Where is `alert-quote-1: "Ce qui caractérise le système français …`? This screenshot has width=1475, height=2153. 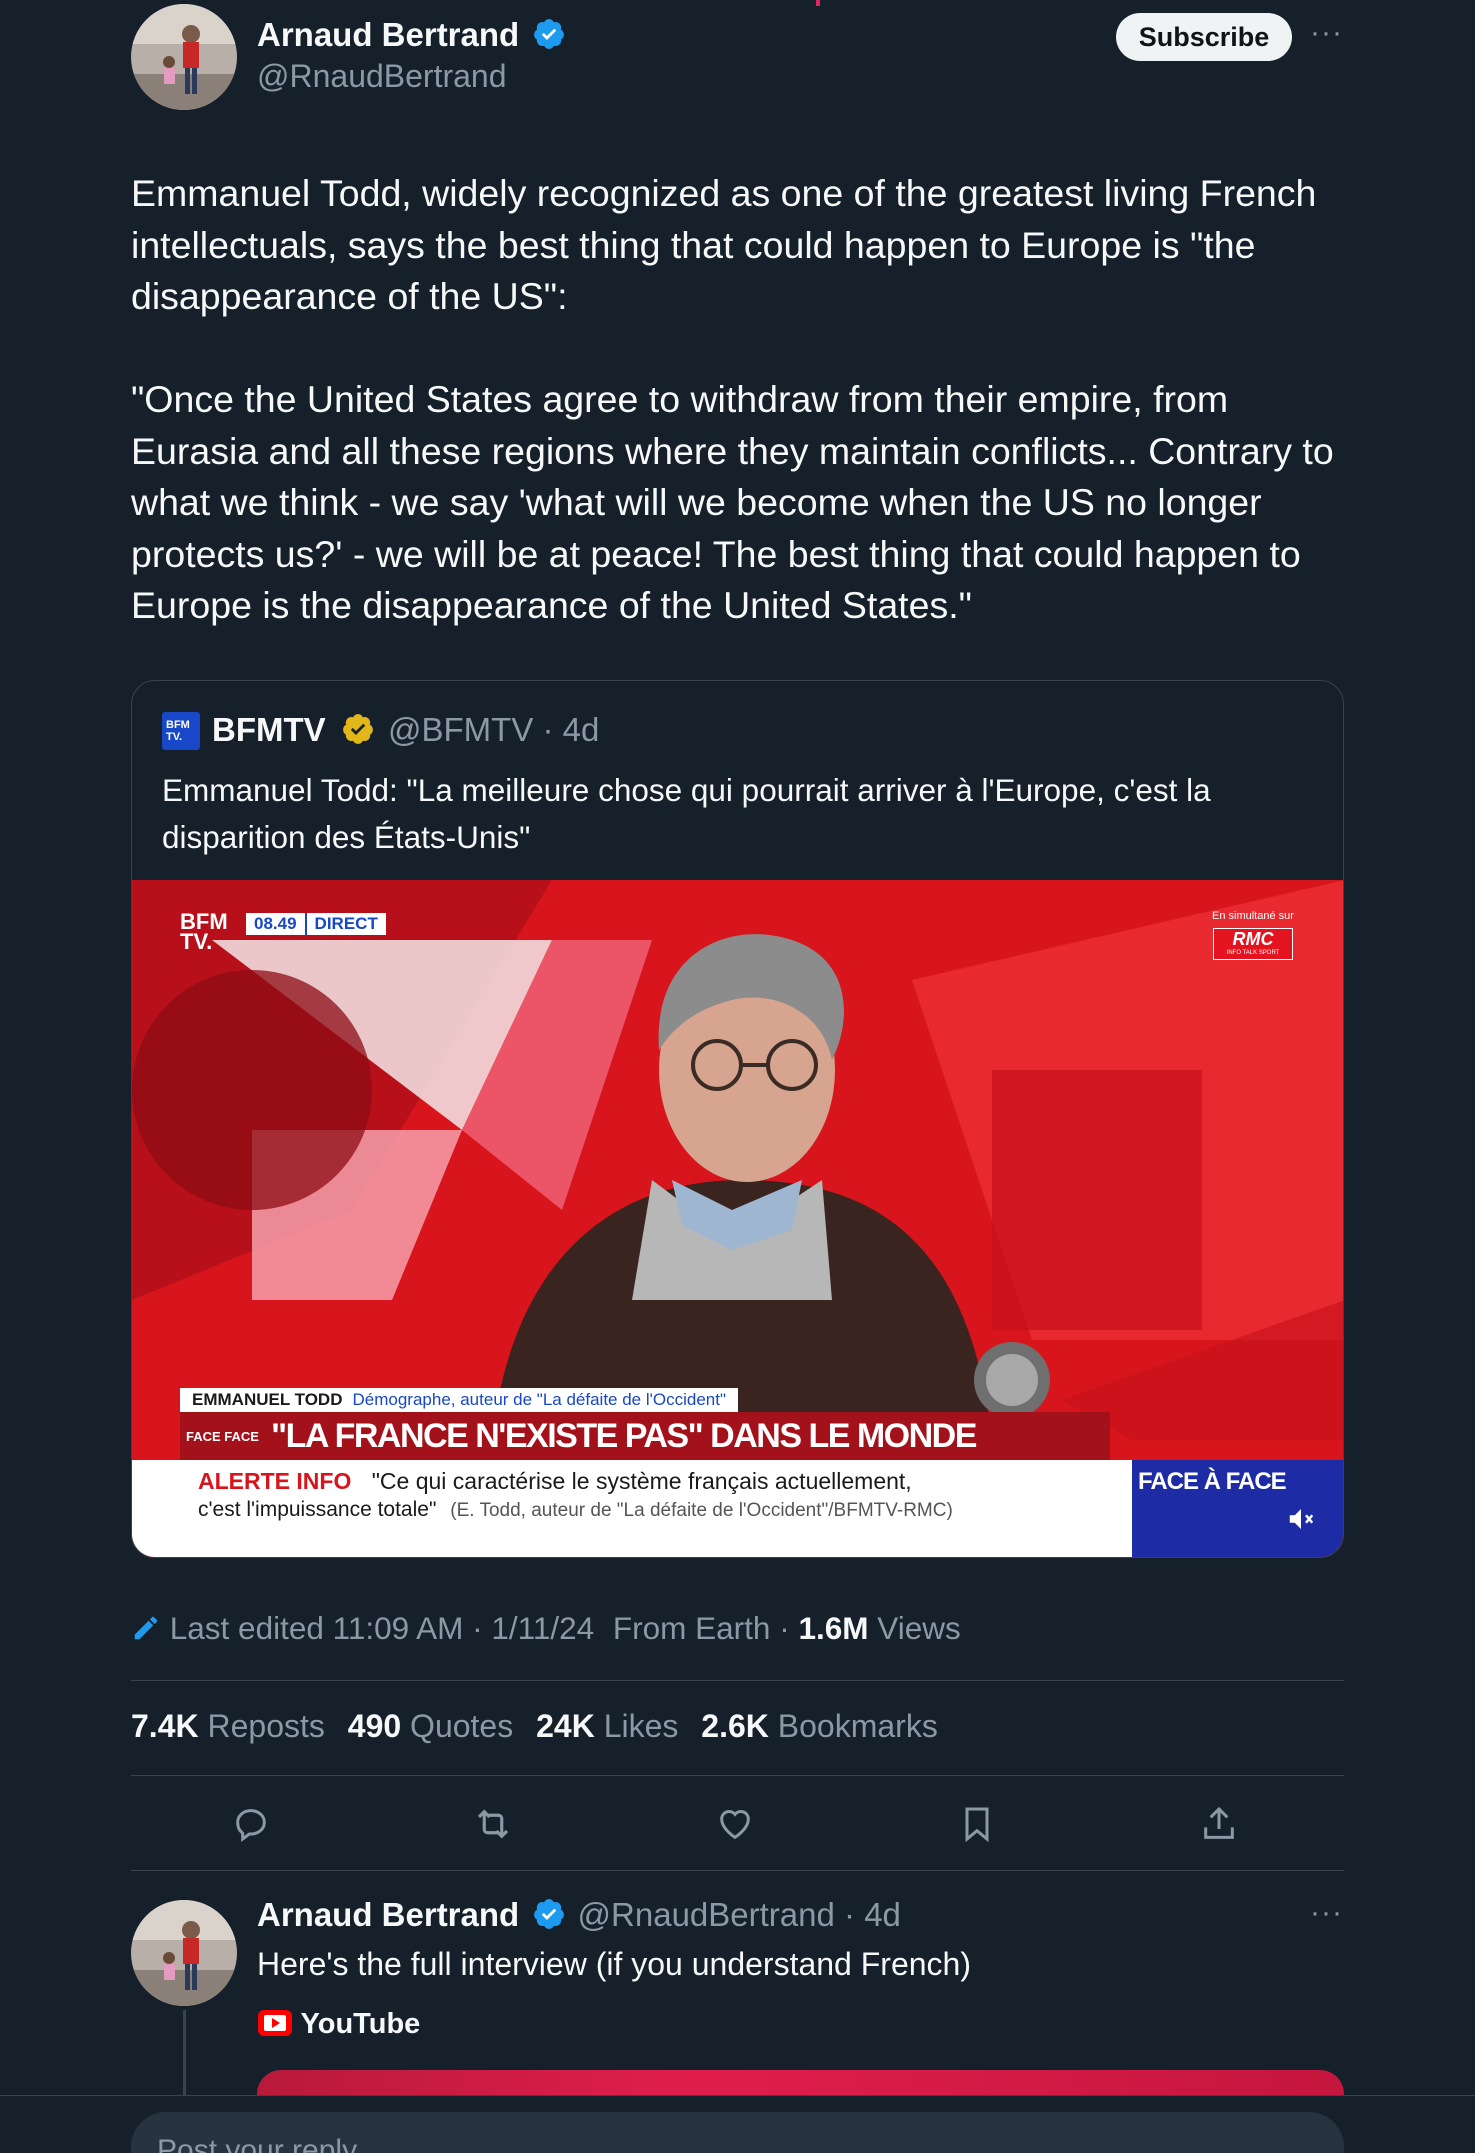
alert-quote-1: "Ce qui caractérise le système français … is located at coordinates (641, 1481).